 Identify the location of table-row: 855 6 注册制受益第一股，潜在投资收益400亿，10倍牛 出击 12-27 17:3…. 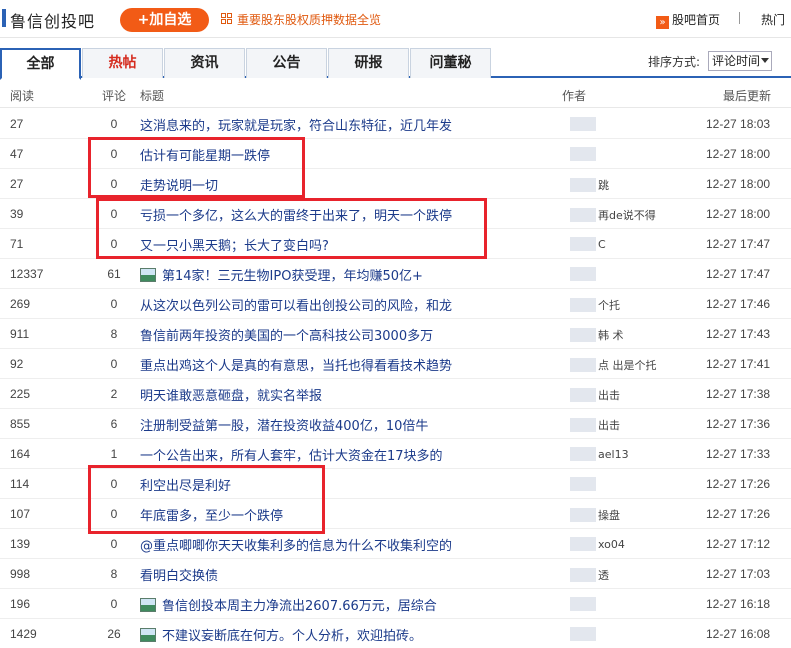
(395, 424).